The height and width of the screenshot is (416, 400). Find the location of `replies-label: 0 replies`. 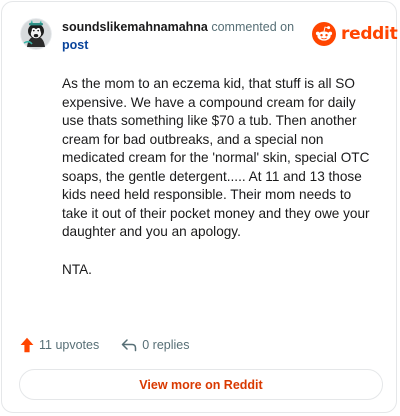

replies-label: 0 replies is located at coordinates (166, 345).